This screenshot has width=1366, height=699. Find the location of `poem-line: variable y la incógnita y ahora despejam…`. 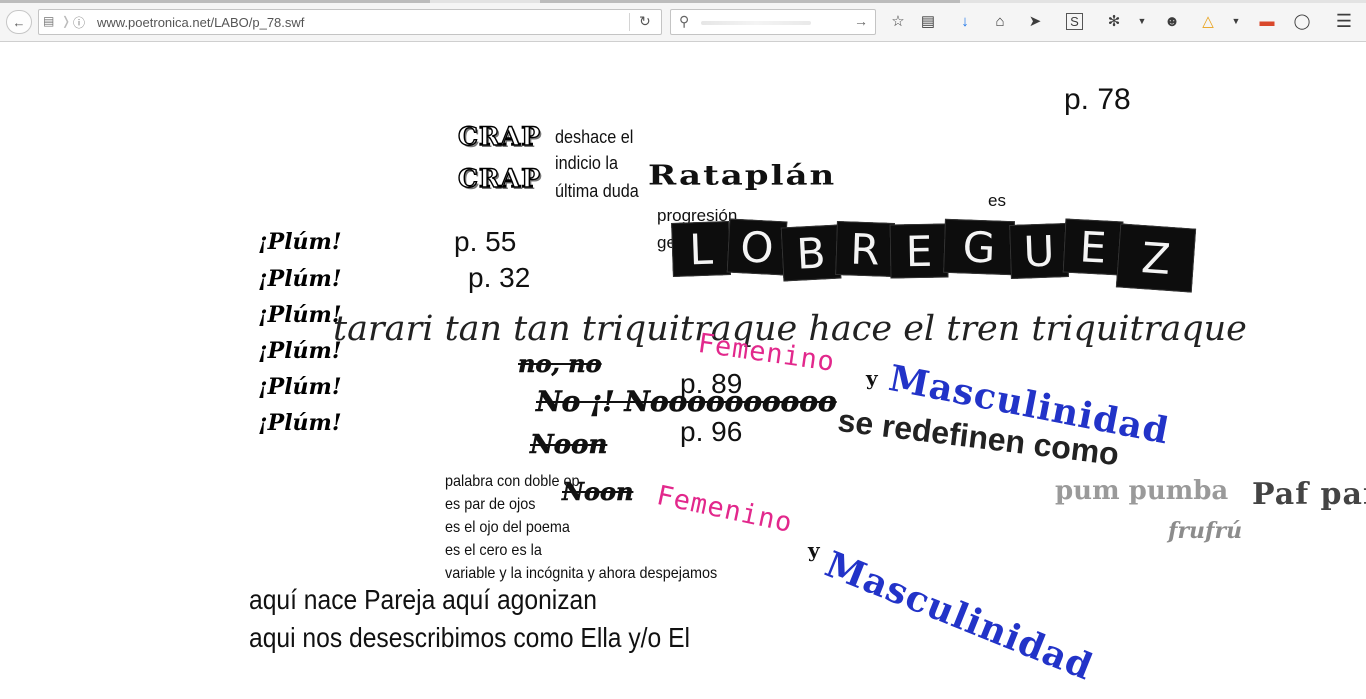

poem-line: variable y la incógnita y ahora despejam… is located at coordinates (581, 573).